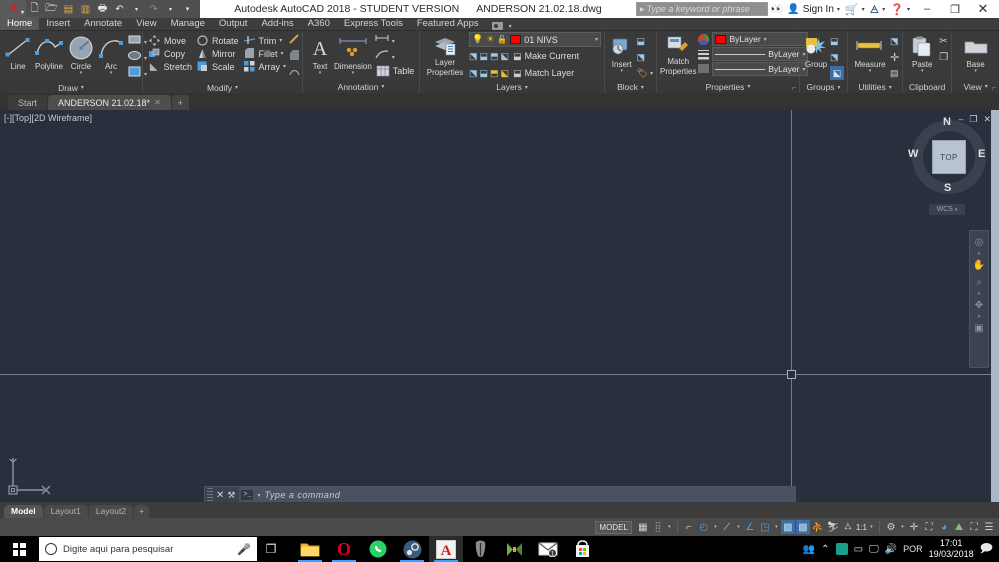 The image size is (999, 562). I want to click on ribbon-tab-addins: Add-ins, so click(277, 23).